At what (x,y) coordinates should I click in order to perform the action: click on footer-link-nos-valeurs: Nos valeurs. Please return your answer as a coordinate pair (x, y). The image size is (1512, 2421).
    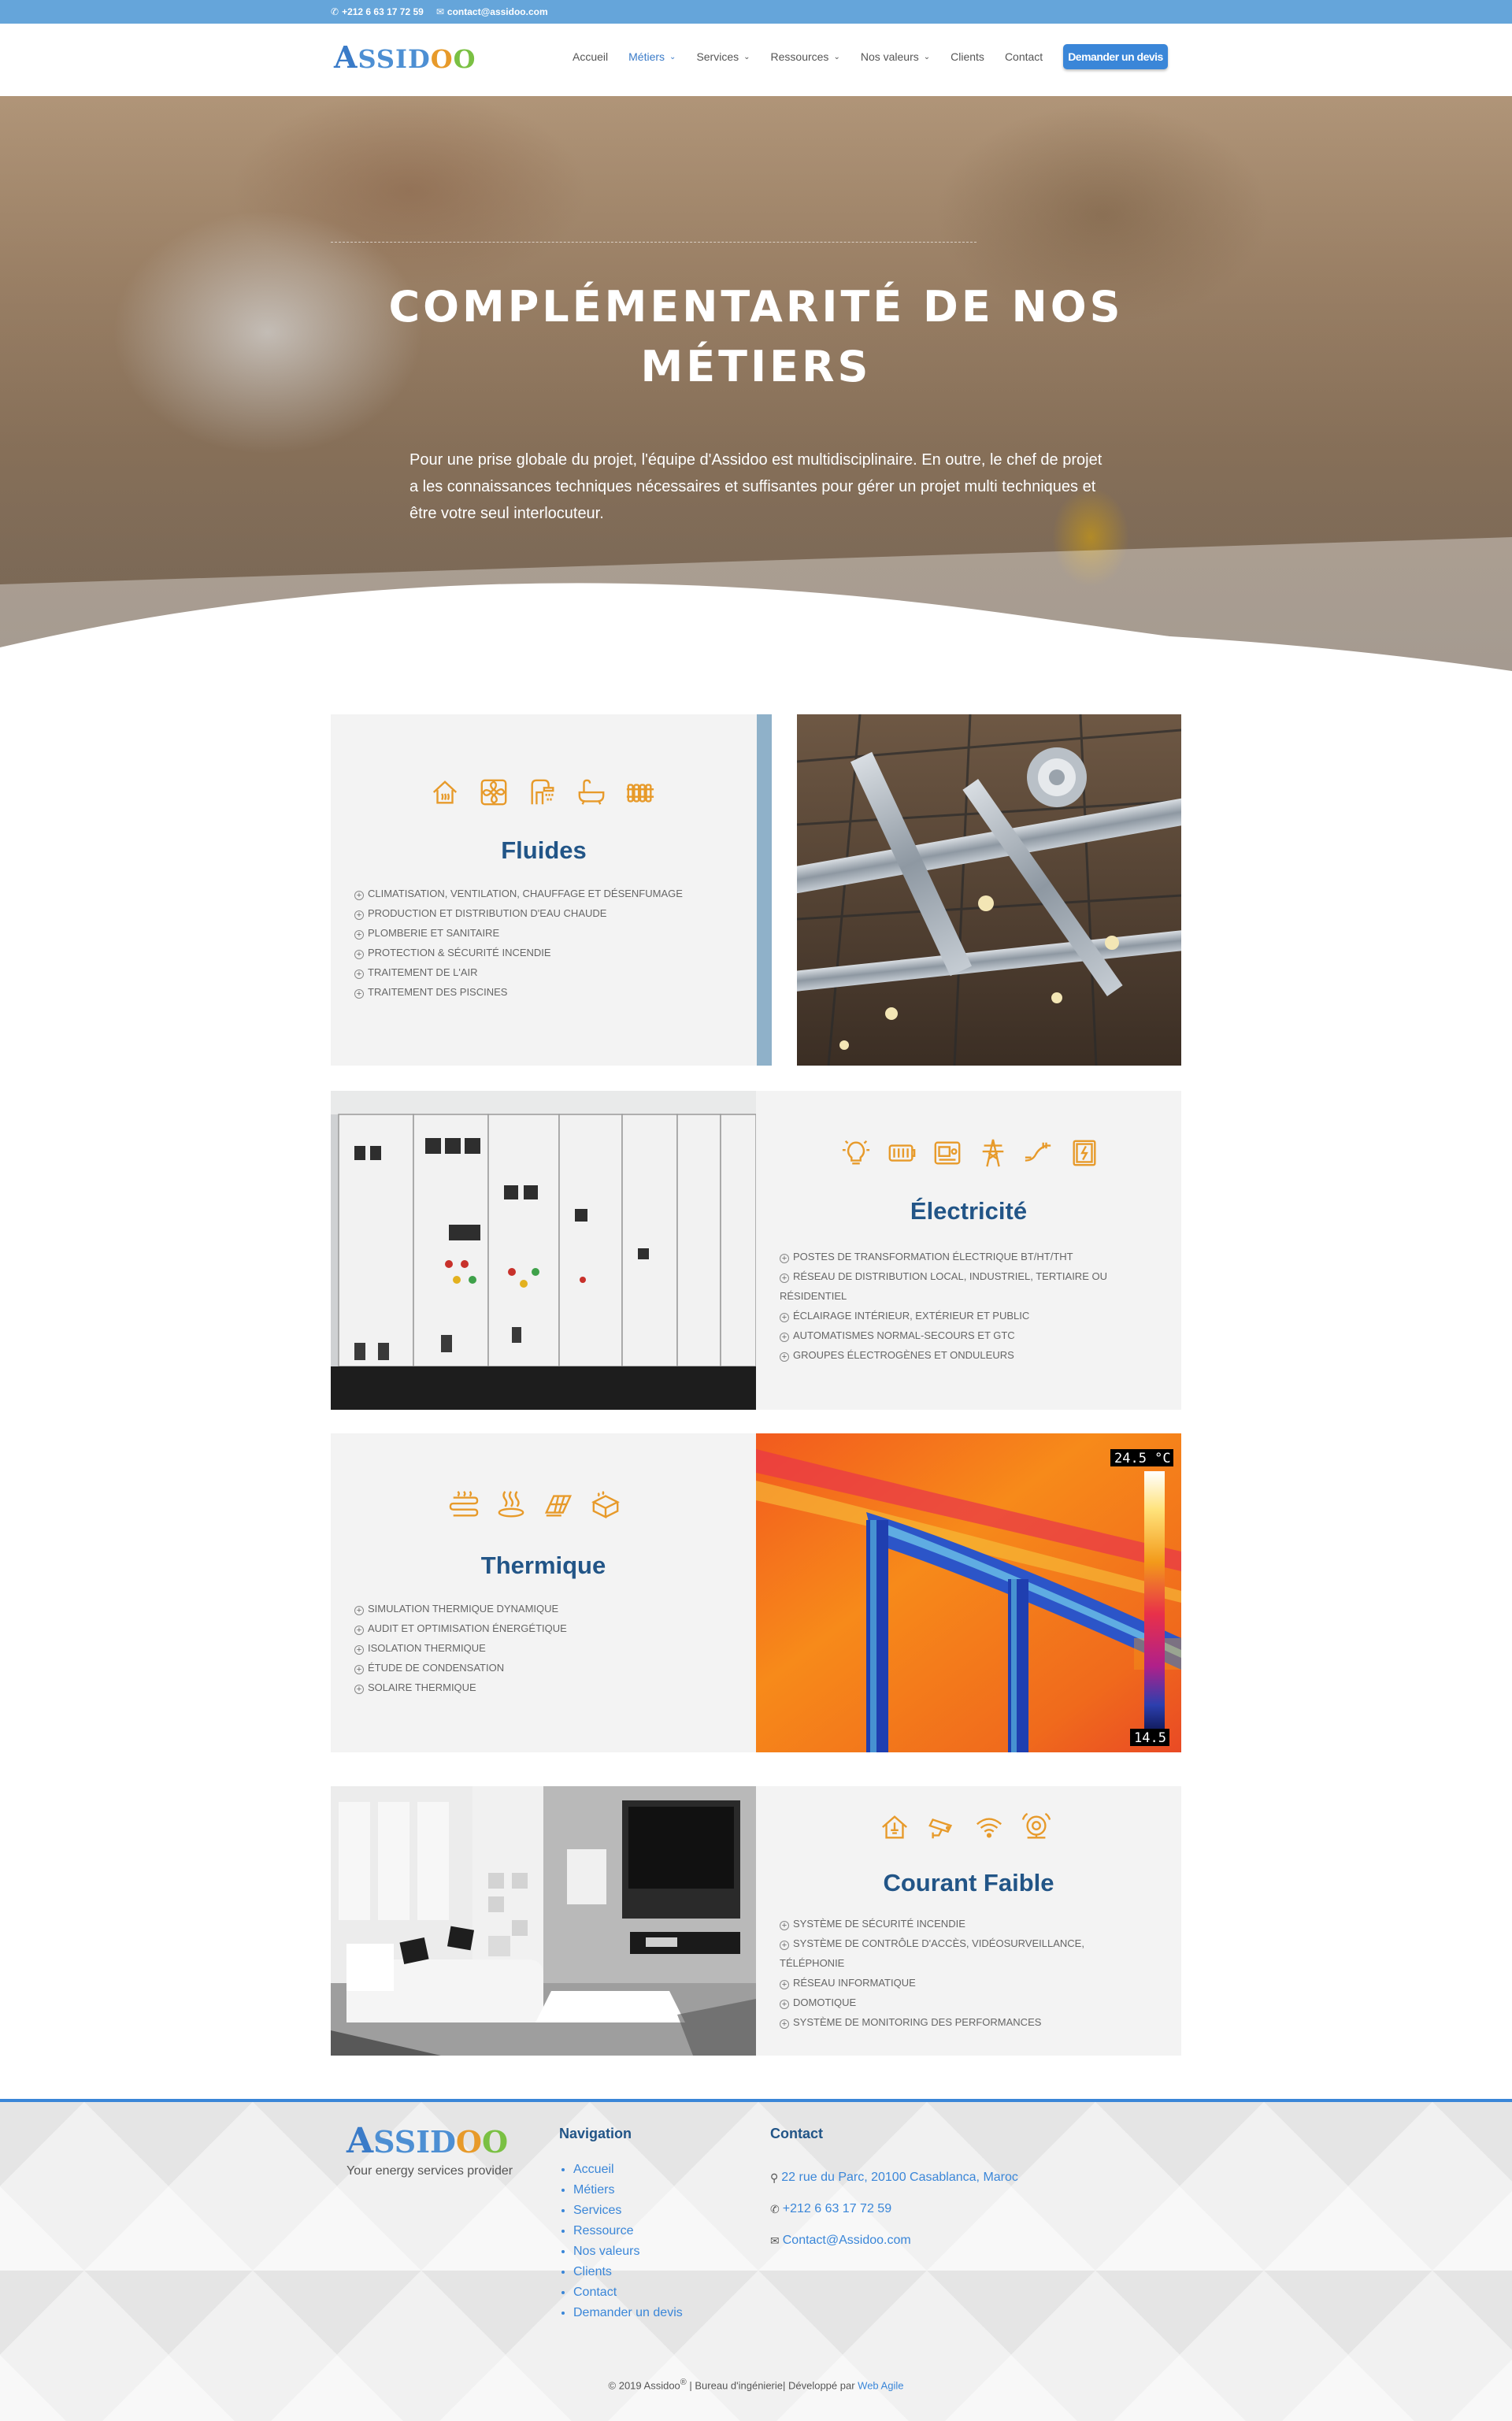
    Looking at the image, I should click on (628, 2251).